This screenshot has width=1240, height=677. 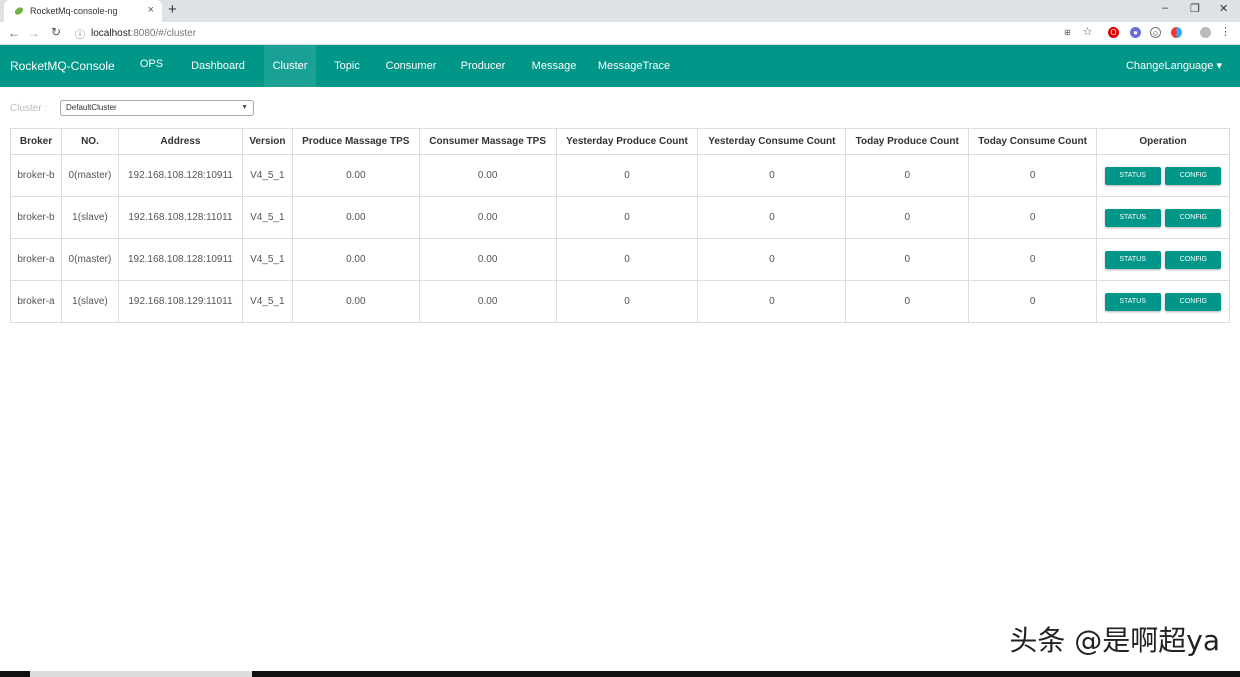 I want to click on restore-button: ❐, so click(x=1195, y=8).